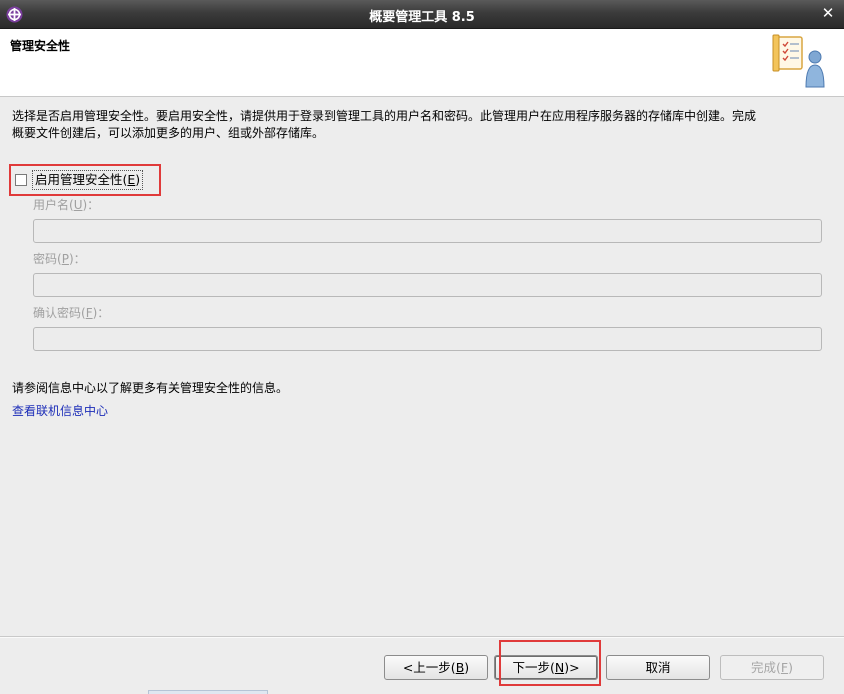 The image size is (844, 694). Describe the element at coordinates (422, 63) in the screenshot. I see `wizard-banner: 管理安全性` at that location.